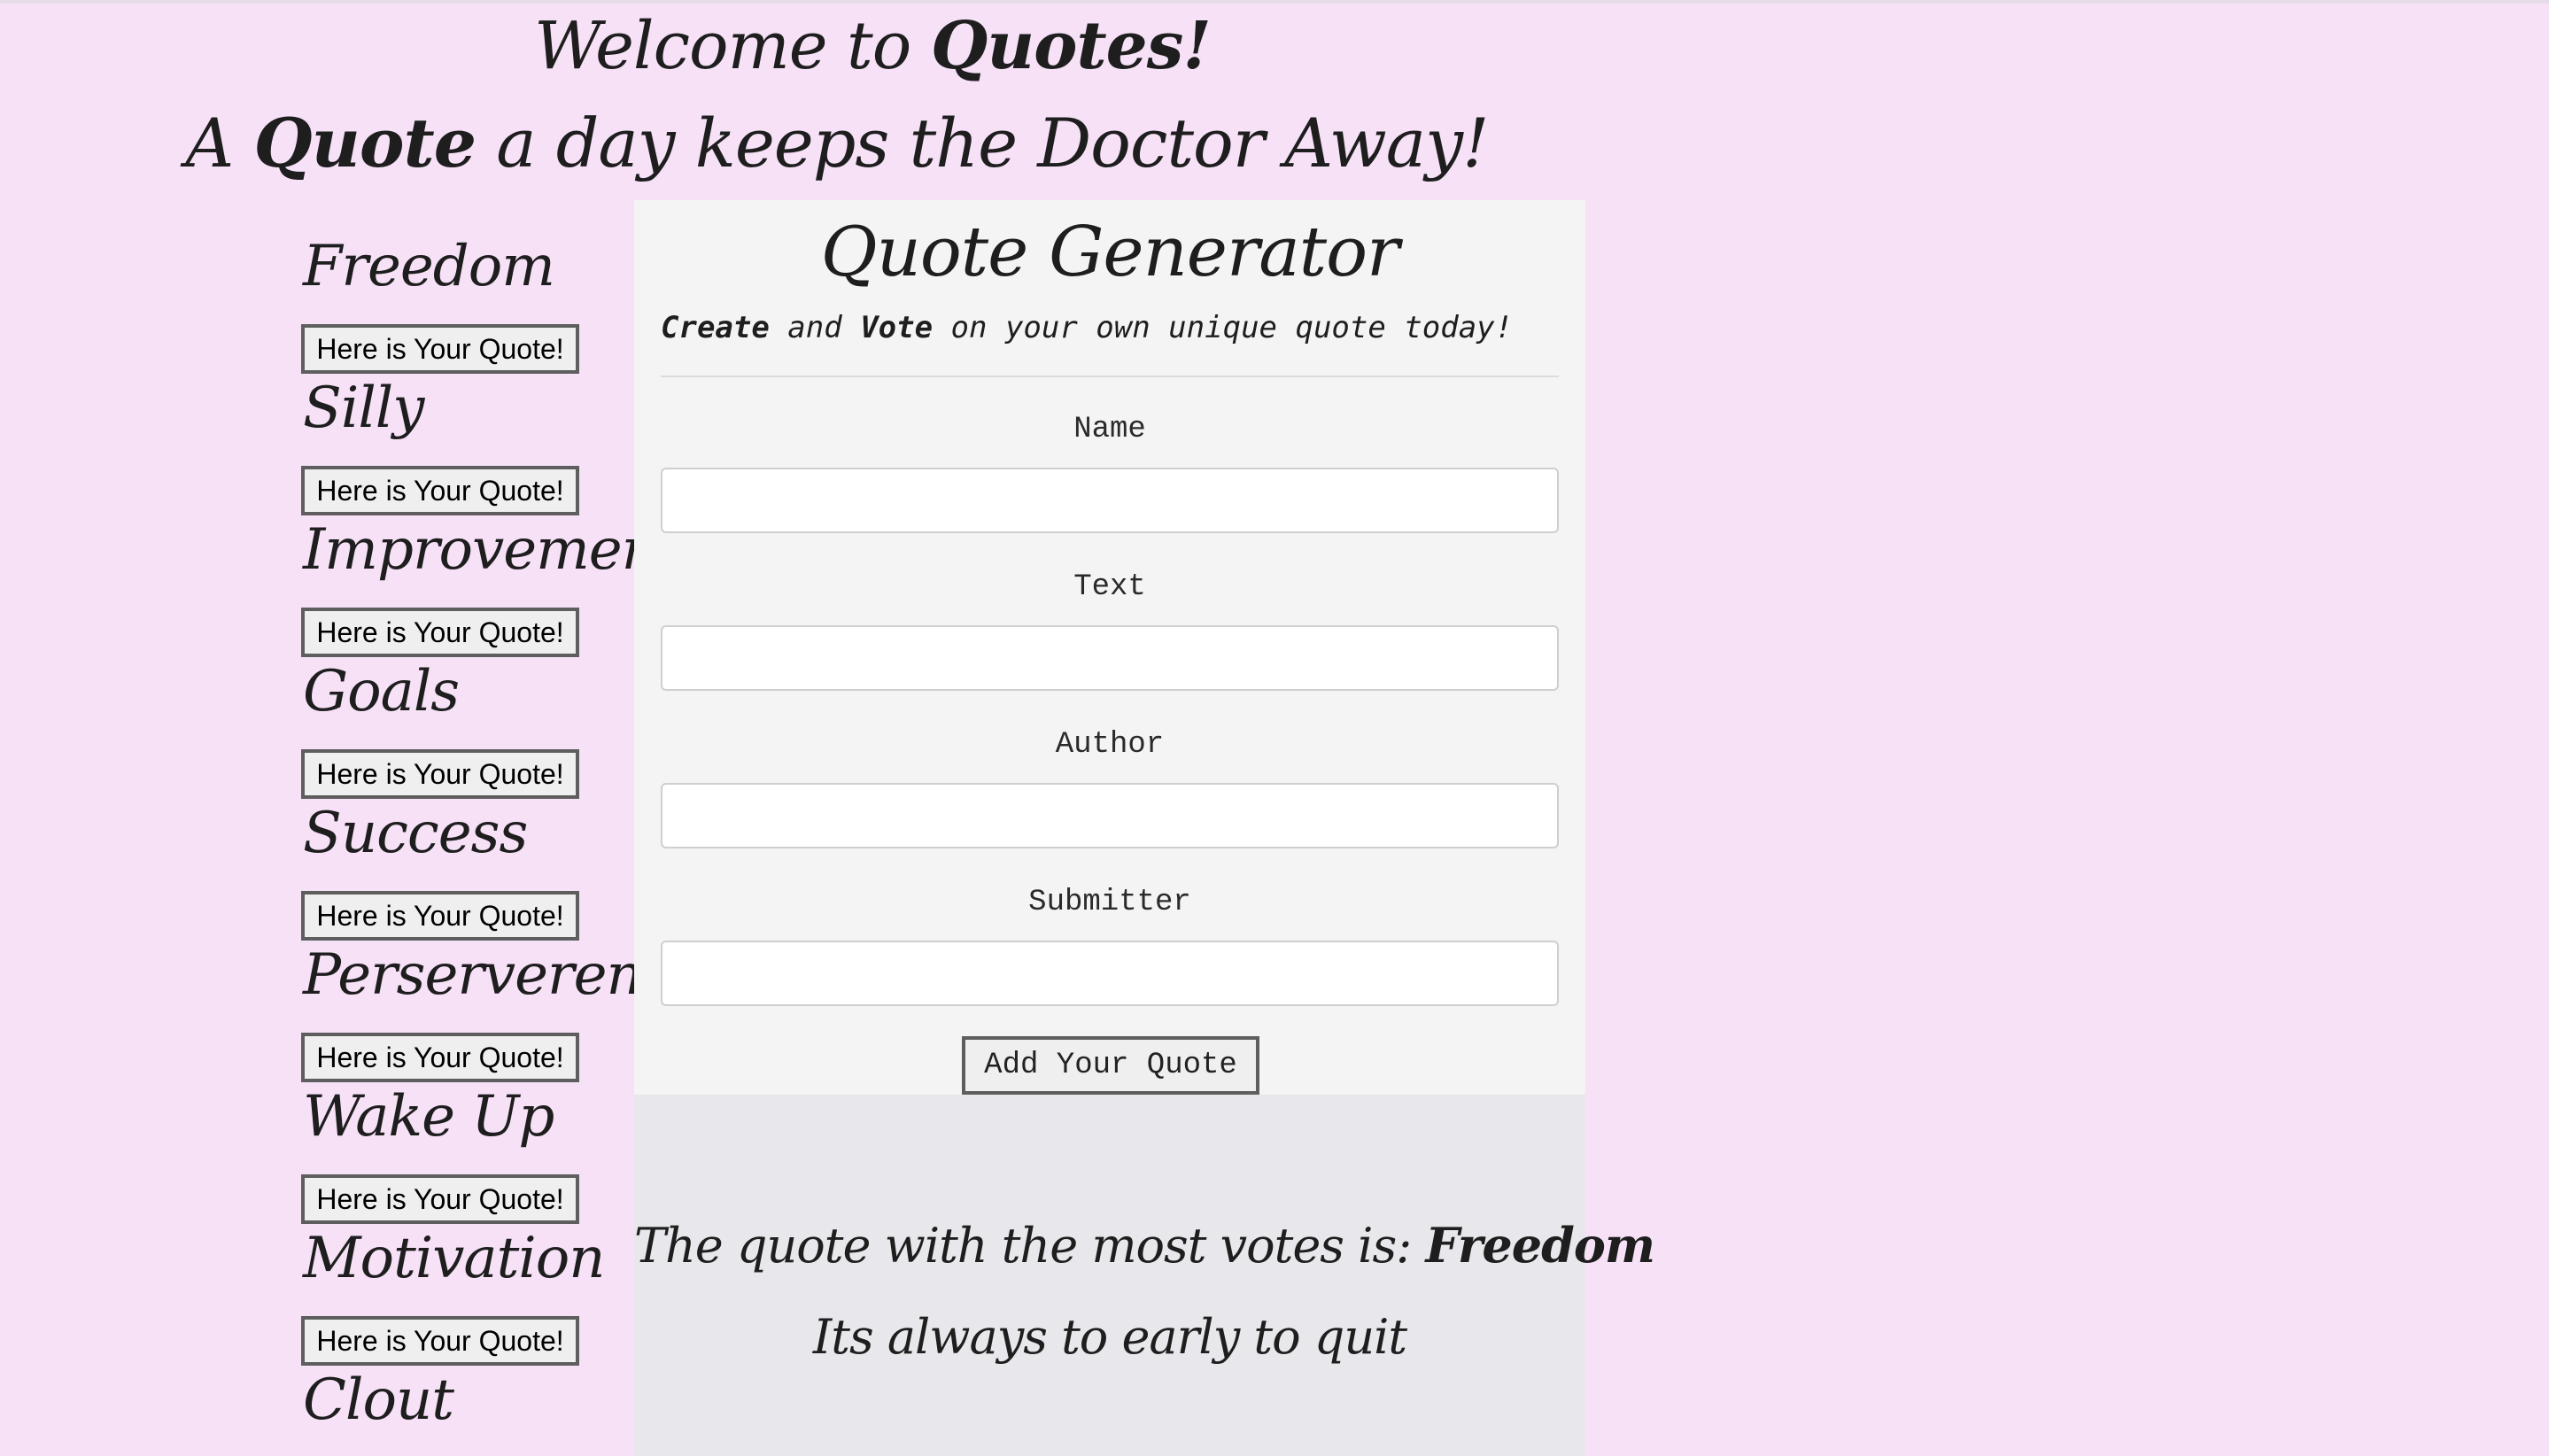  What do you see at coordinates (1110, 658) in the screenshot?
I see `text-input` at bounding box center [1110, 658].